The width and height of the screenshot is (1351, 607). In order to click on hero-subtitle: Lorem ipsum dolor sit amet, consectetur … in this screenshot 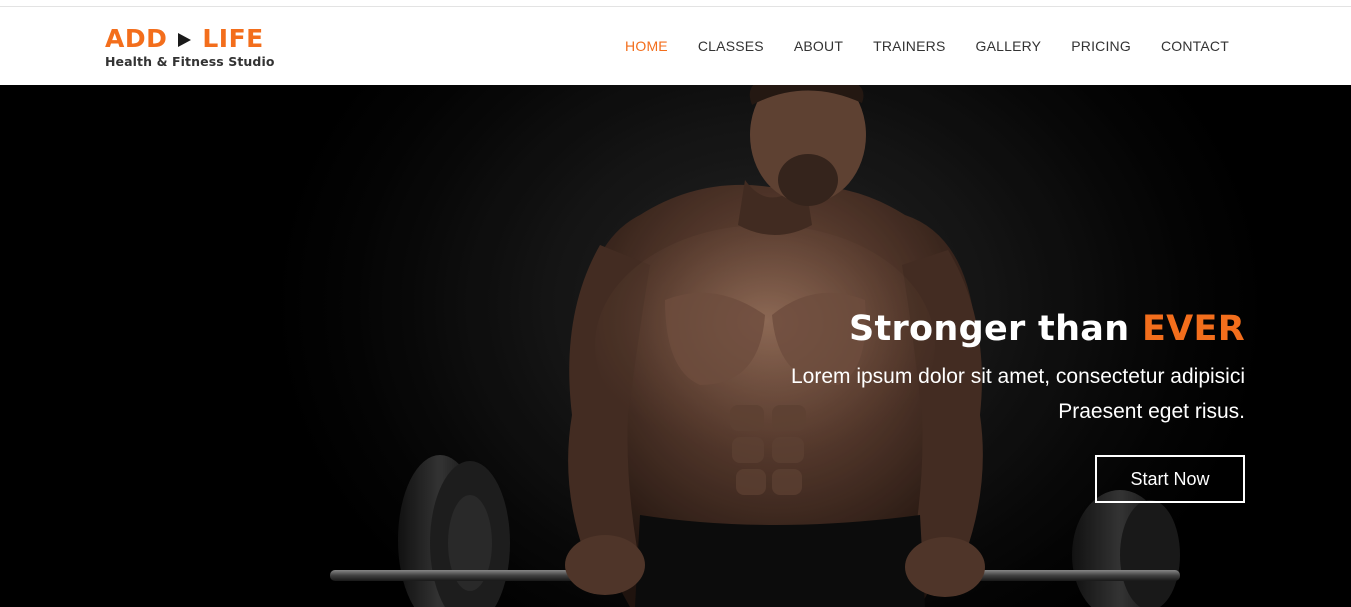, I will do `click(1018, 394)`.